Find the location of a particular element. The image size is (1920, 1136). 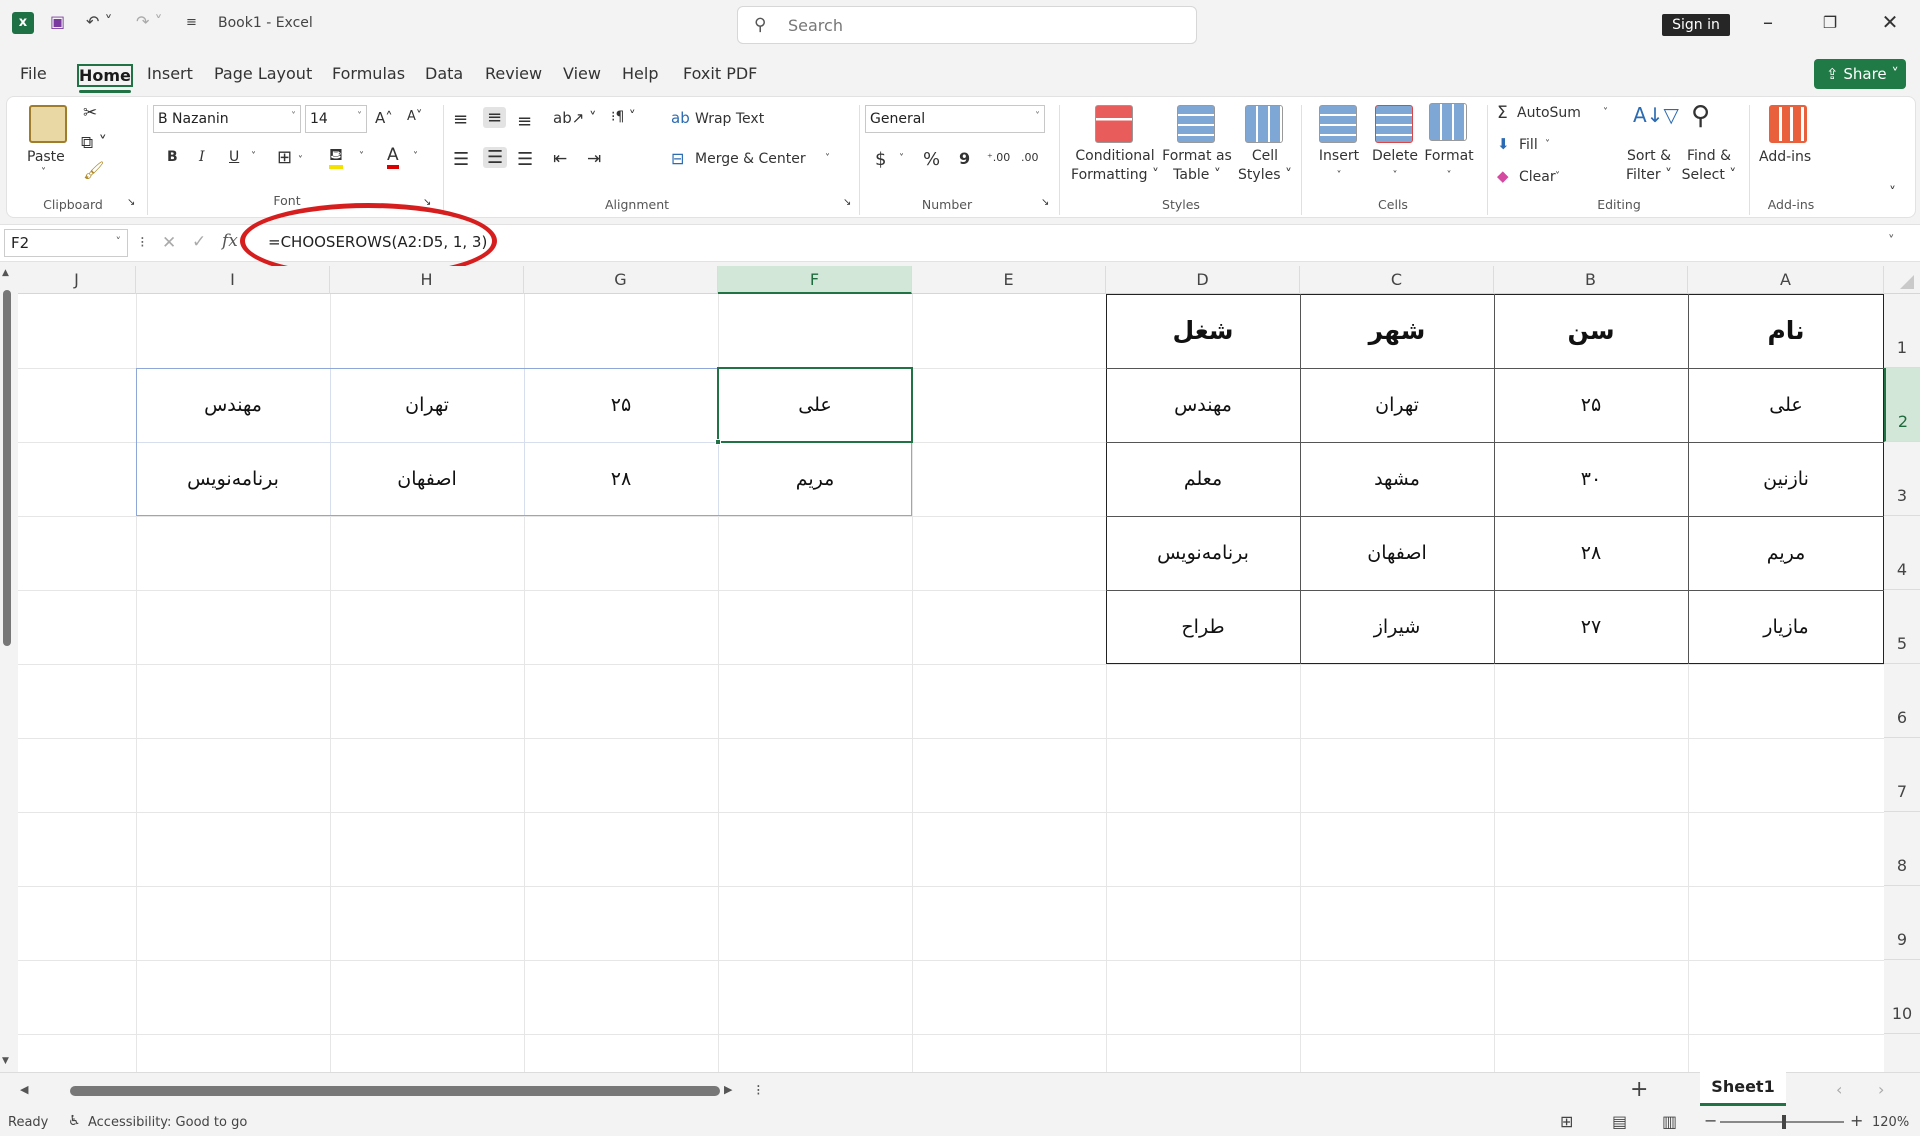

underline-dropdown-icon: ˅ is located at coordinates (253, 156).